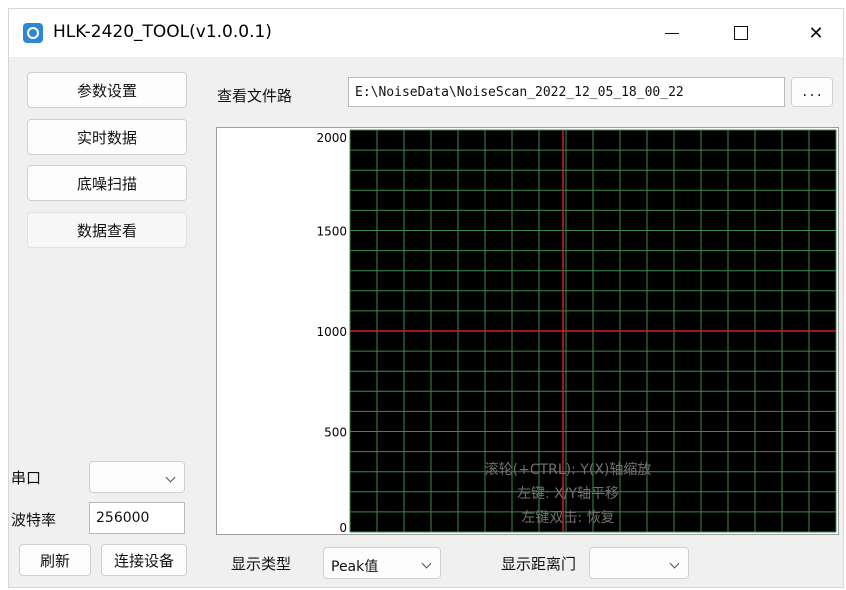 This screenshot has width=846, height=590. I want to click on sidebar-item-data-view: 数据查看, so click(107, 230).